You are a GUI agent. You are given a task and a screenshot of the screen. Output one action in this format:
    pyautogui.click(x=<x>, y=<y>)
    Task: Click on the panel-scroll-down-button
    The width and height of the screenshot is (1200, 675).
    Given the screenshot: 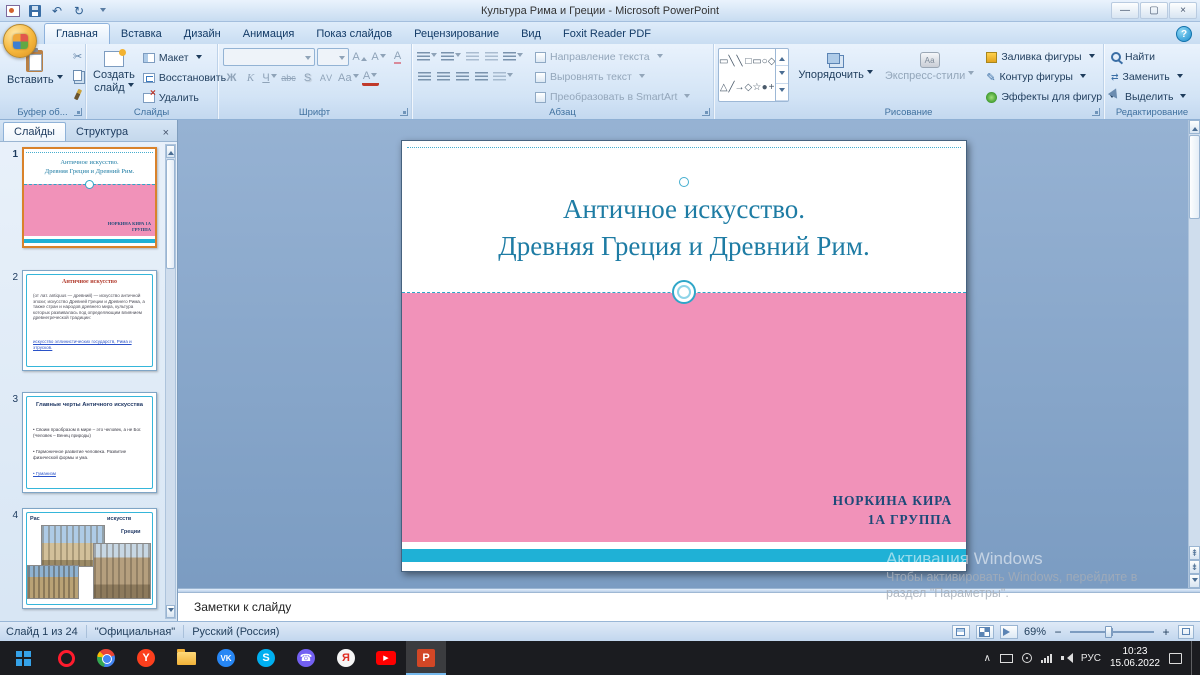 What is the action you would take?
    pyautogui.click(x=170, y=611)
    